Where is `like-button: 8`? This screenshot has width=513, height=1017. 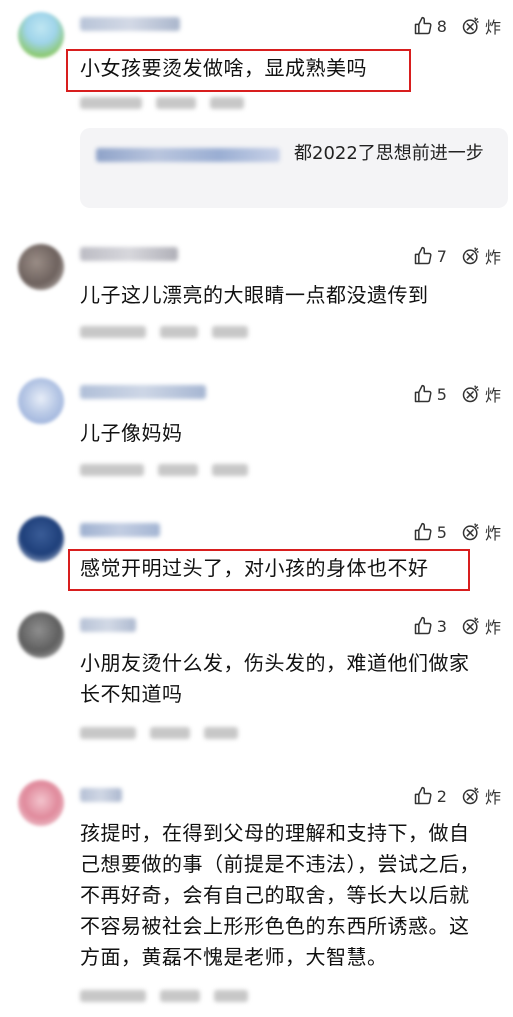 like-button: 8 is located at coordinates (430, 26).